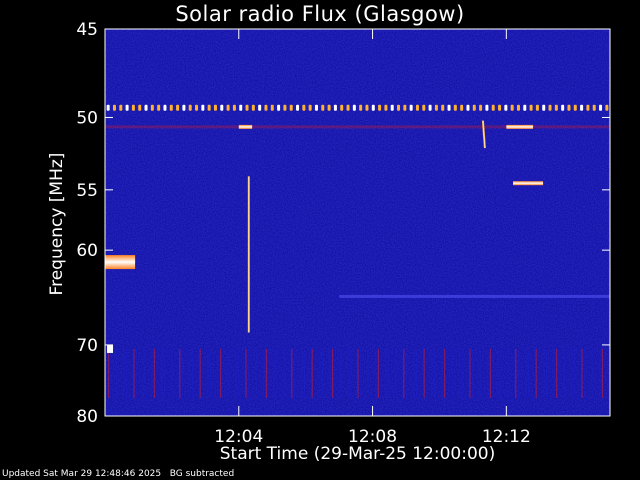 This screenshot has width=640, height=480. What do you see at coordinates (87, 118) in the screenshot?
I see `y-tick-label: 50` at bounding box center [87, 118].